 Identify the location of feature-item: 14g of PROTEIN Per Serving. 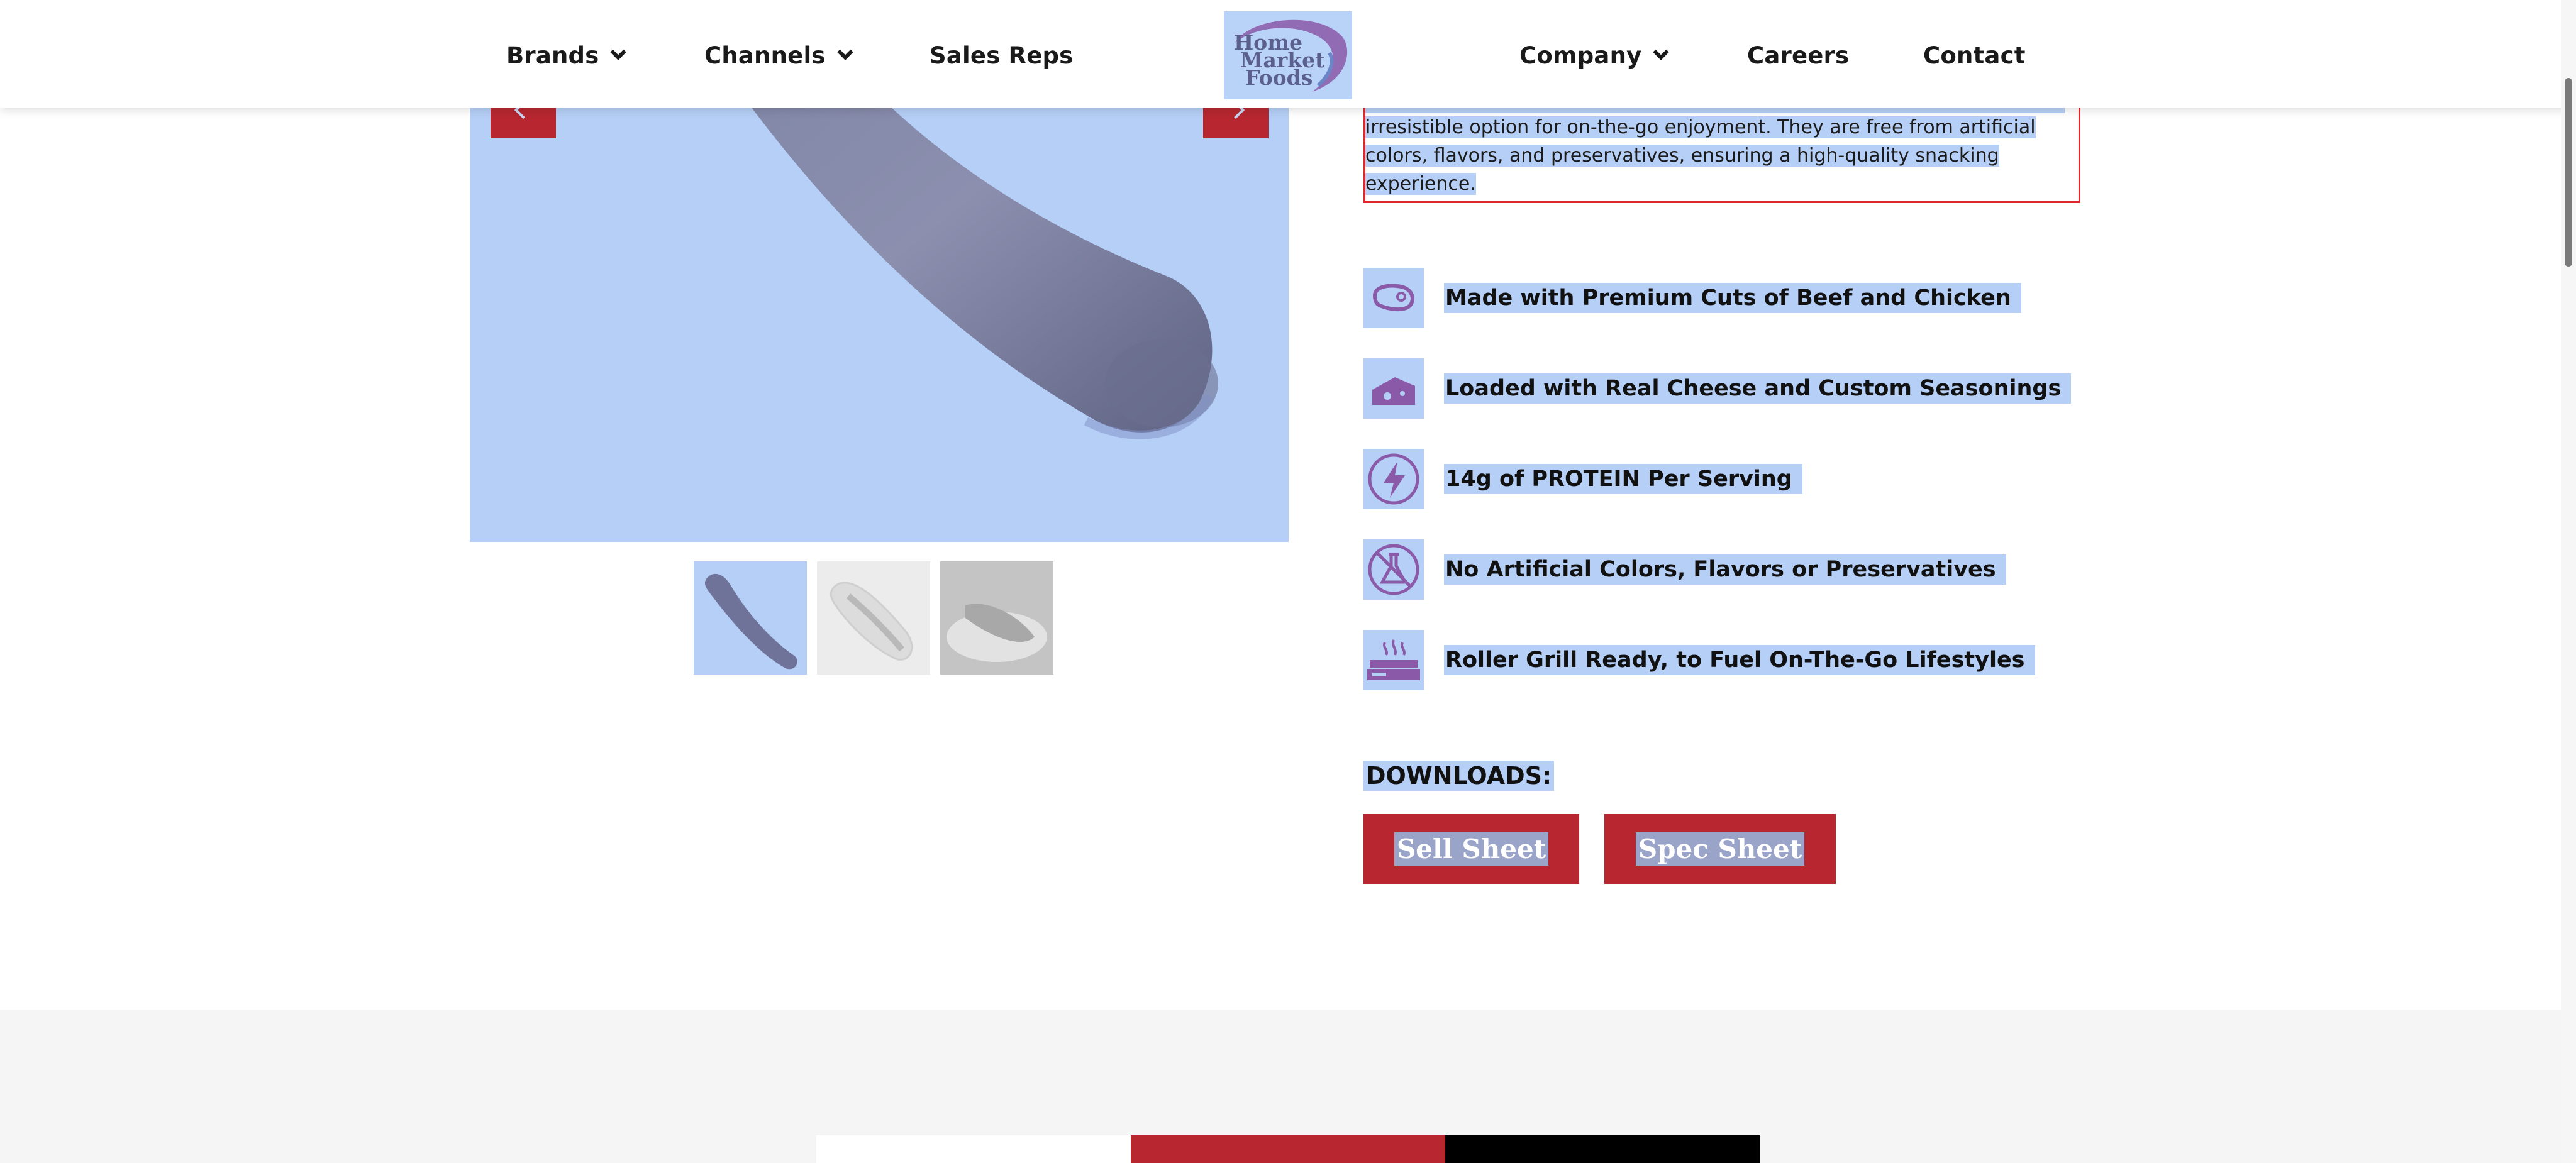
(1582, 479).